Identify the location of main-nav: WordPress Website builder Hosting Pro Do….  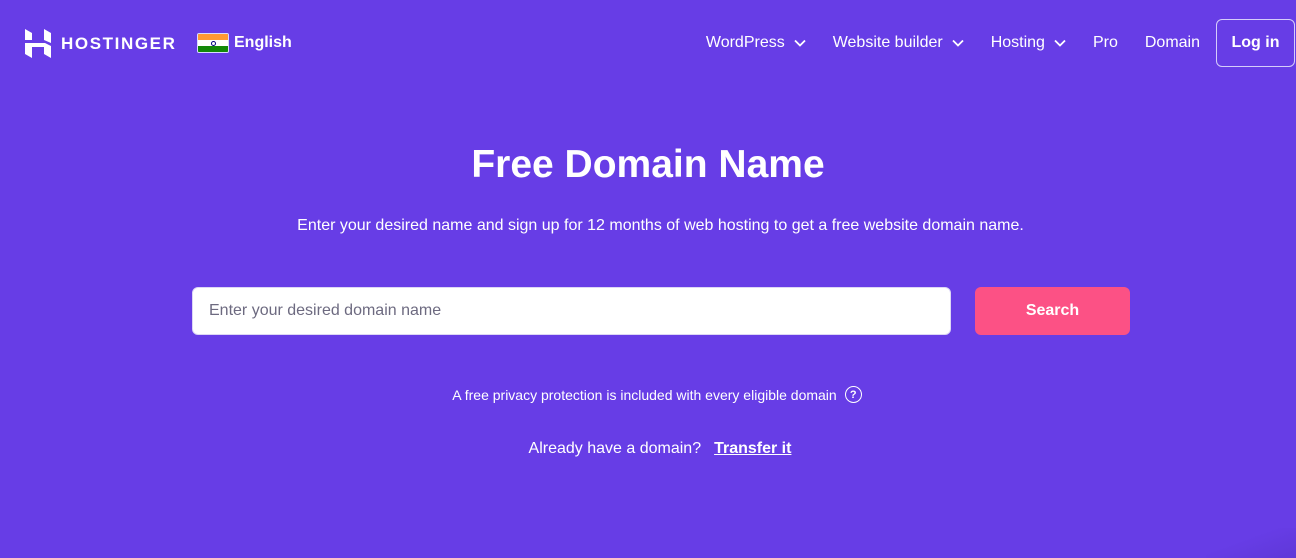
(1001, 43).